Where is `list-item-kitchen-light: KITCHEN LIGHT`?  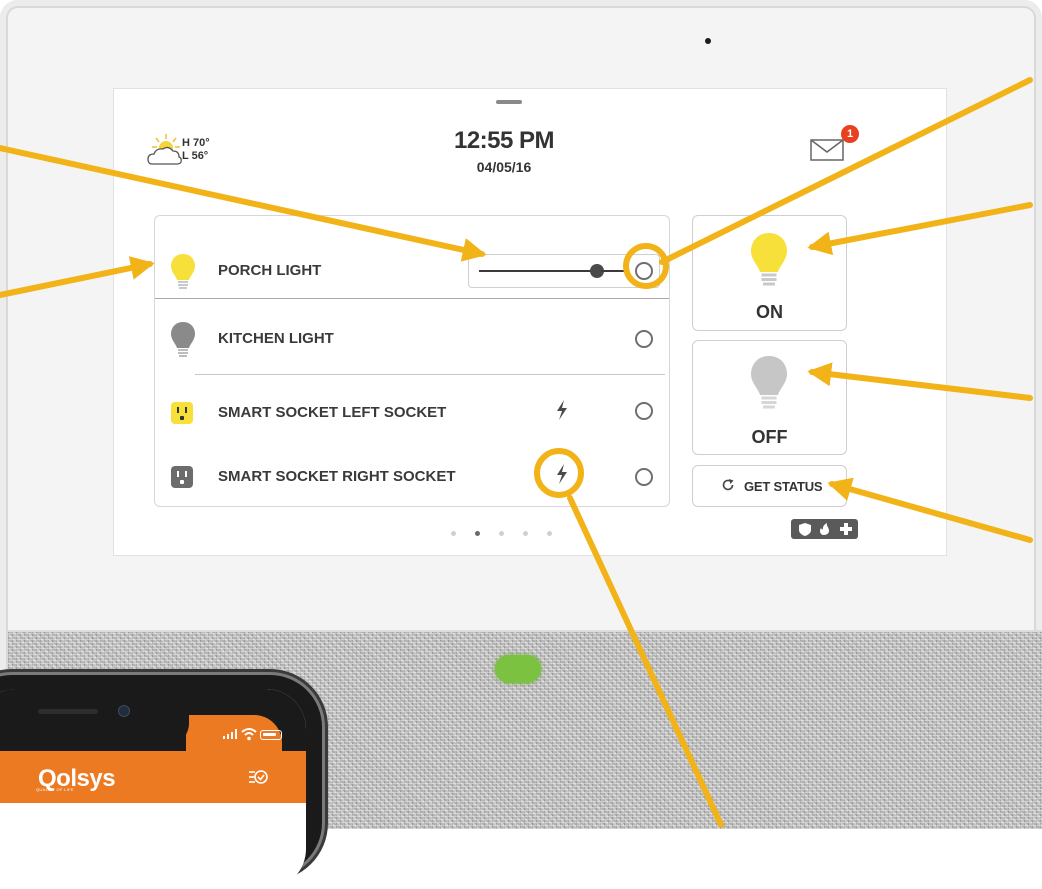 list-item-kitchen-light: KITCHEN LIGHT is located at coordinates (412, 338).